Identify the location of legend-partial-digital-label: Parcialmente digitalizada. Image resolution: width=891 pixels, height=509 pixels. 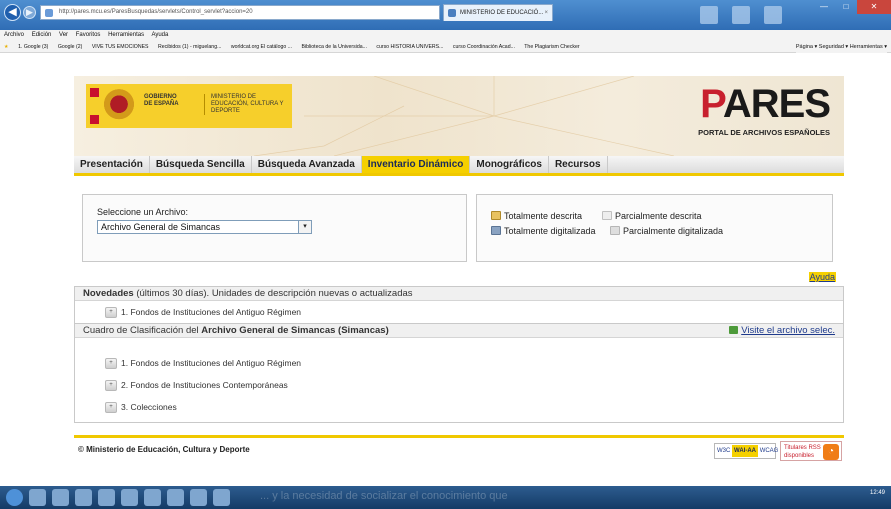
(673, 231).